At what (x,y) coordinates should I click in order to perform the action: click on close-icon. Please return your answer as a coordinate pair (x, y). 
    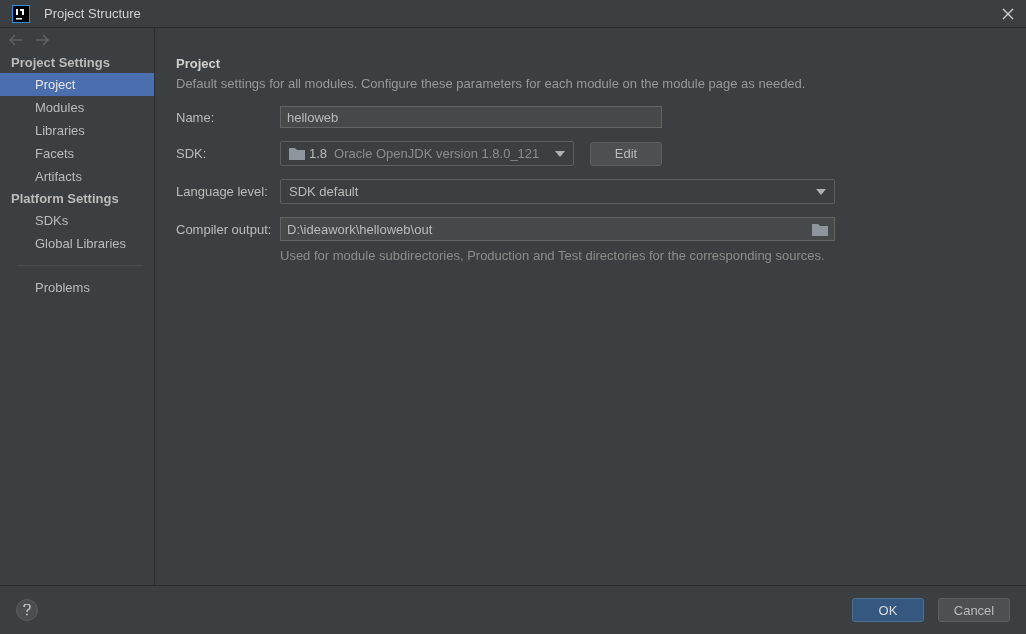
    Looking at the image, I should click on (1008, 13).